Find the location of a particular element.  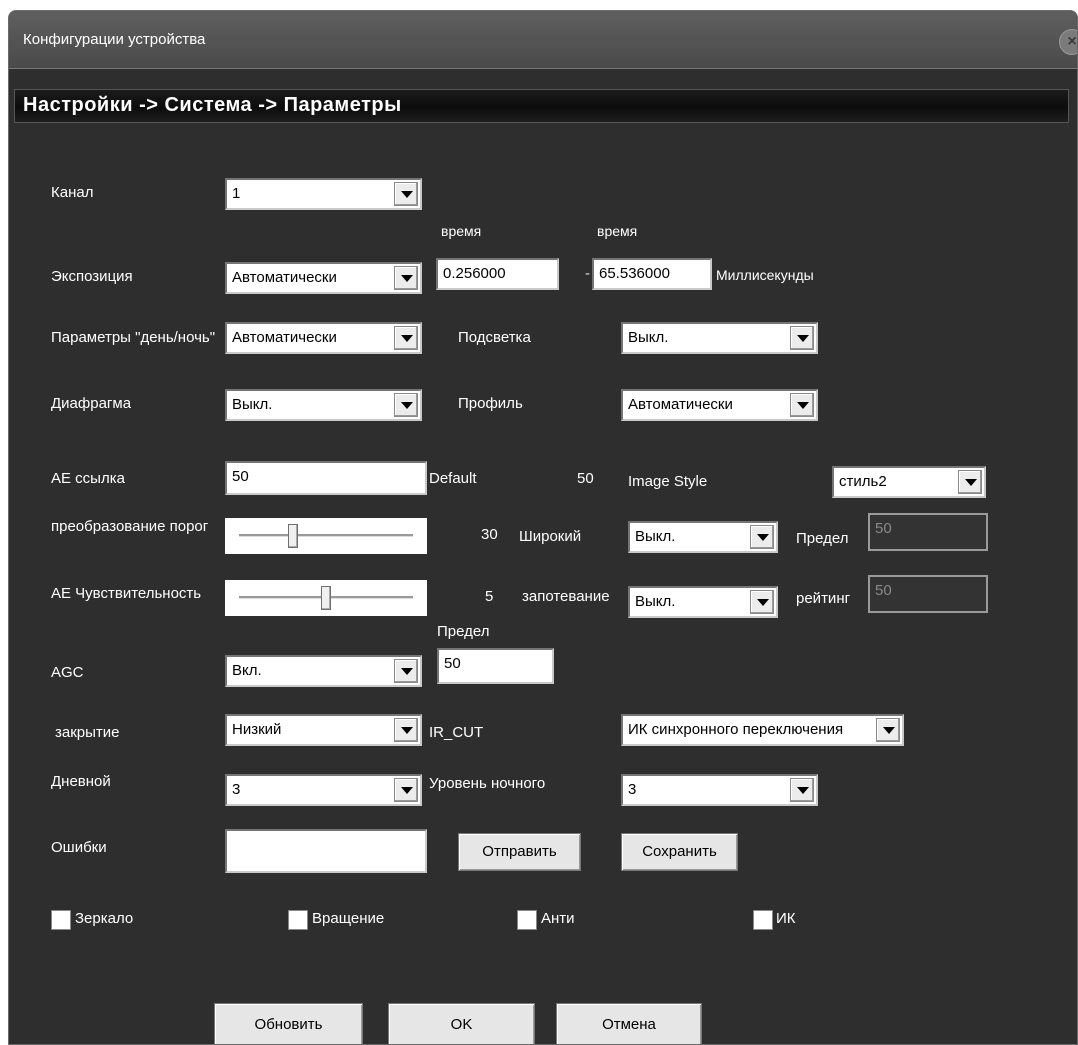

ae-ref-input: 50 is located at coordinates (326, 478).